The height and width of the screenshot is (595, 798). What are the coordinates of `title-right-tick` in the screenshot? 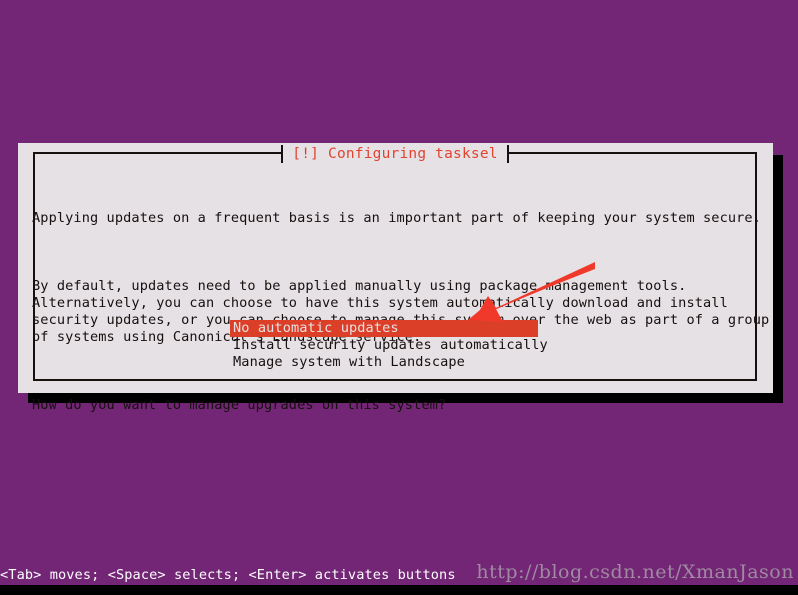 It's located at (507, 154).